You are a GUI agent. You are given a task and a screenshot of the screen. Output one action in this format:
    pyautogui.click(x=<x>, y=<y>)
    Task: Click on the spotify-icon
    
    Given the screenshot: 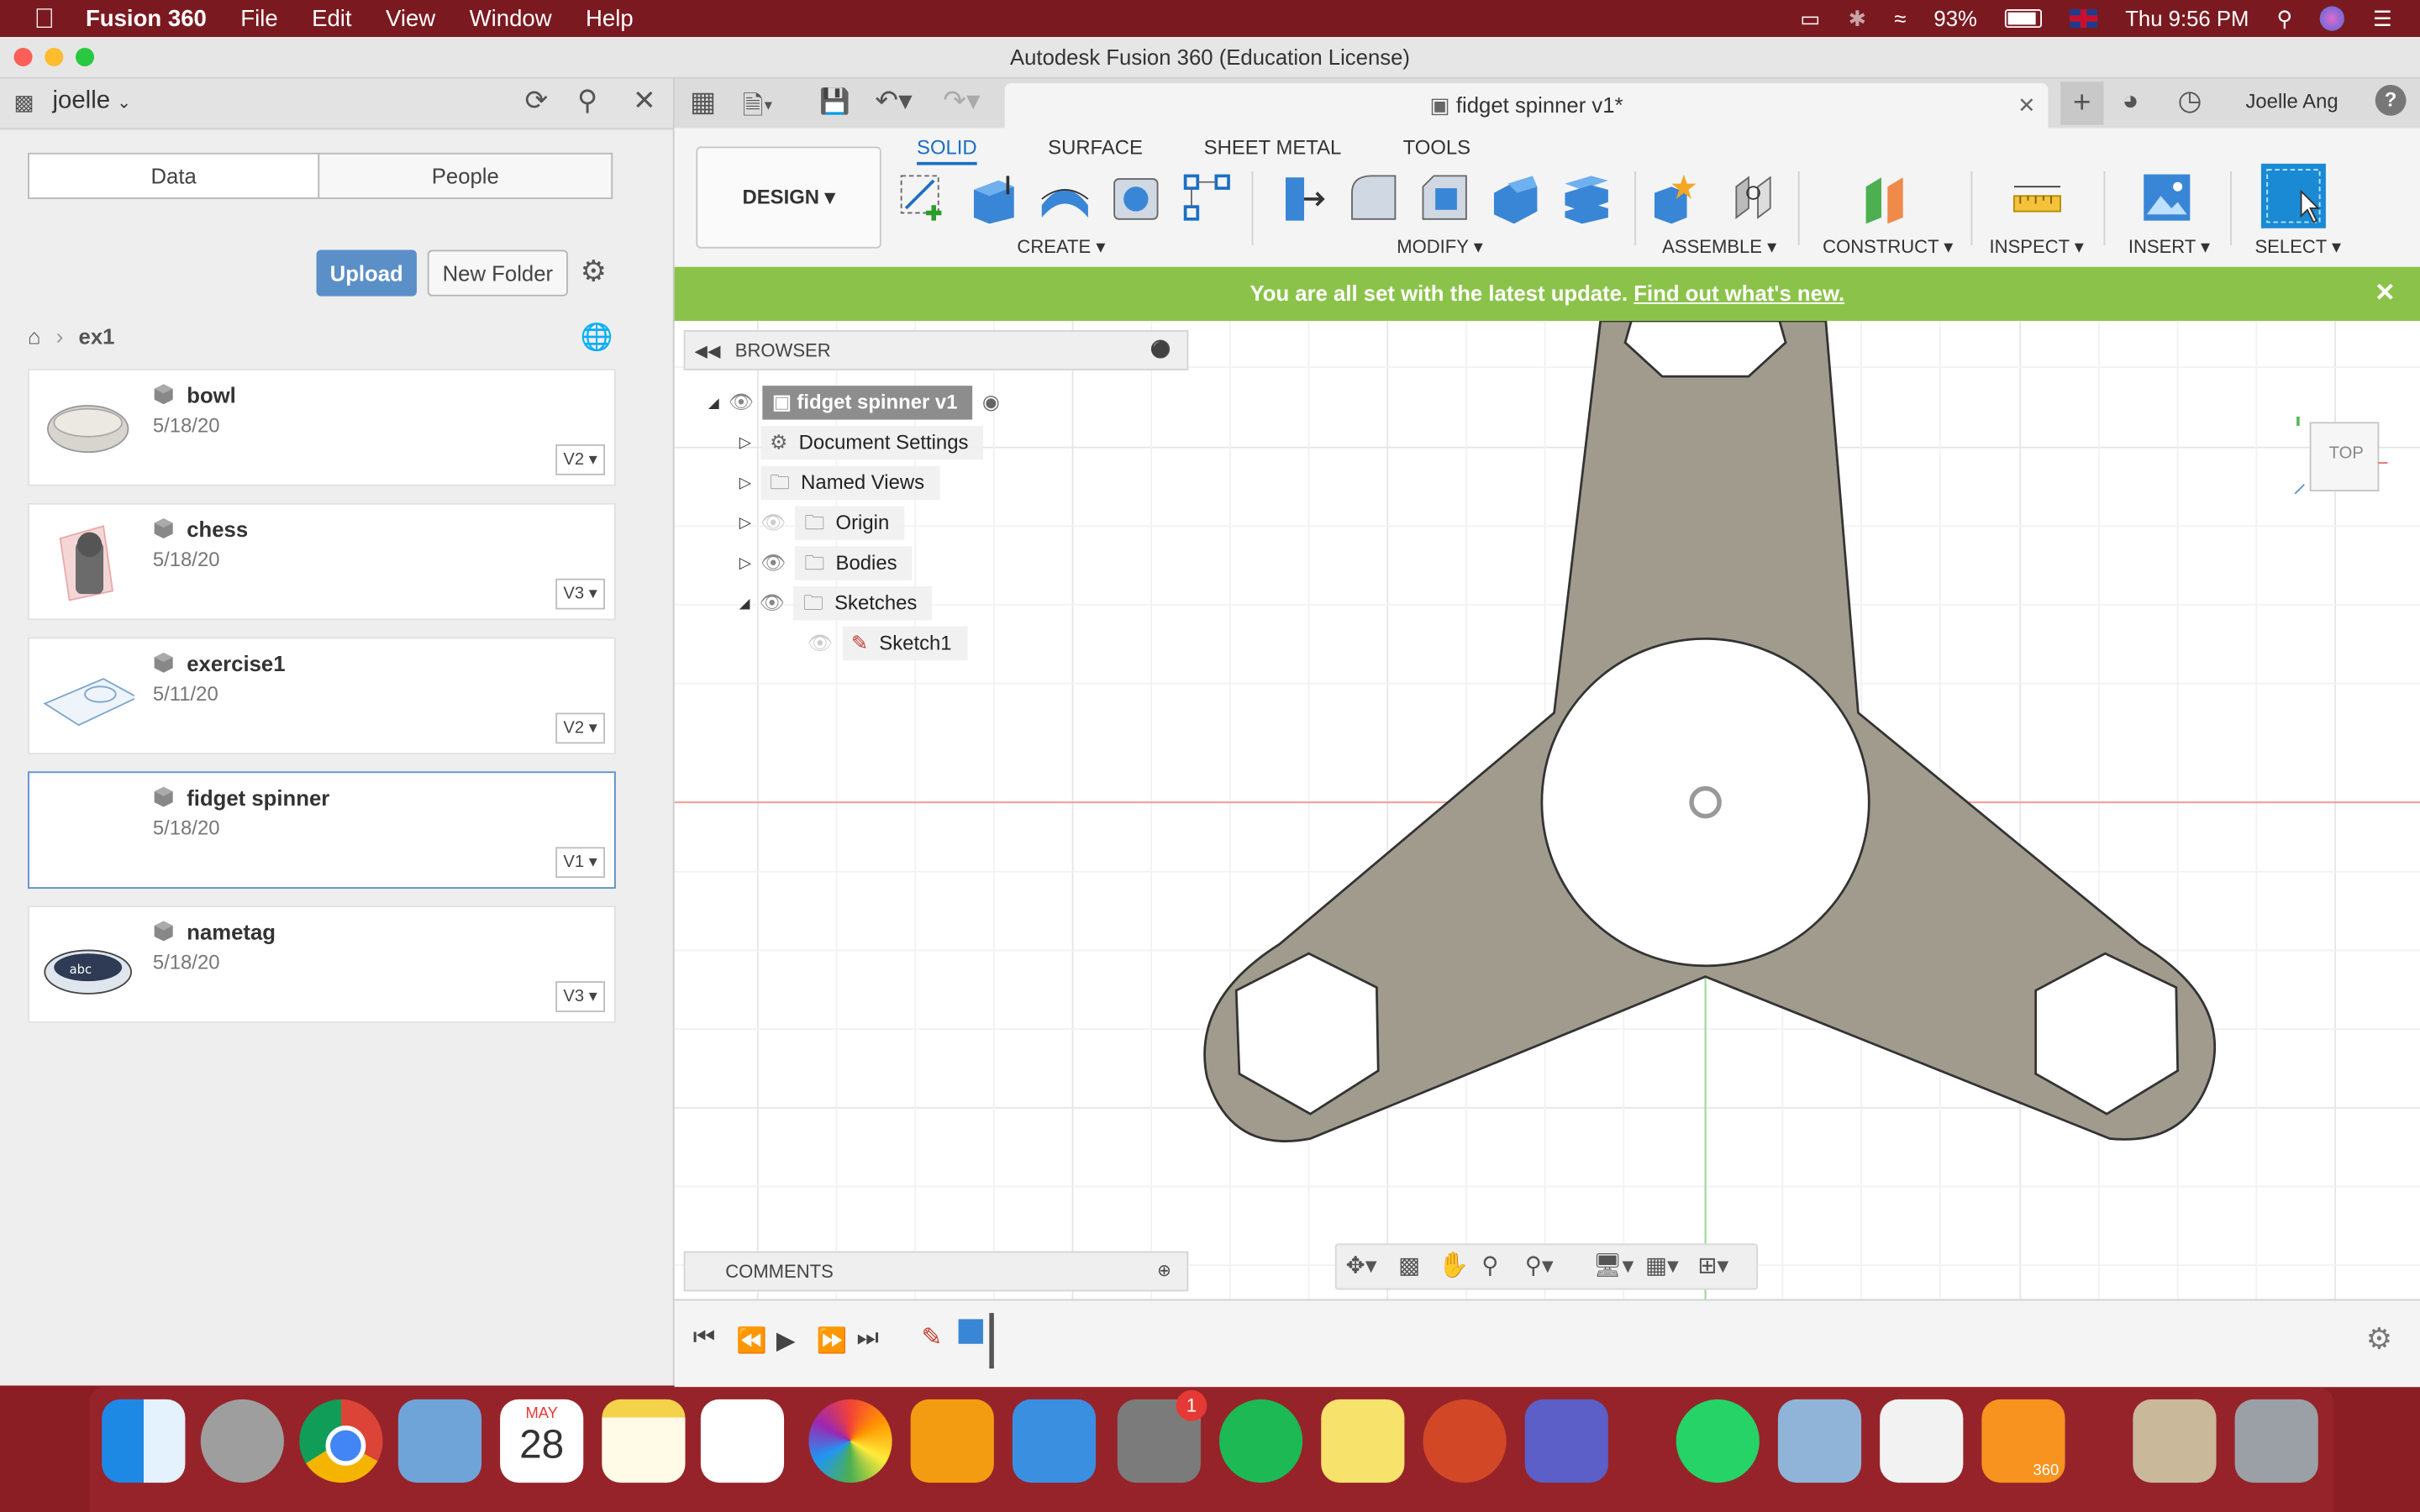 What is the action you would take?
    pyautogui.click(x=1261, y=1441)
    